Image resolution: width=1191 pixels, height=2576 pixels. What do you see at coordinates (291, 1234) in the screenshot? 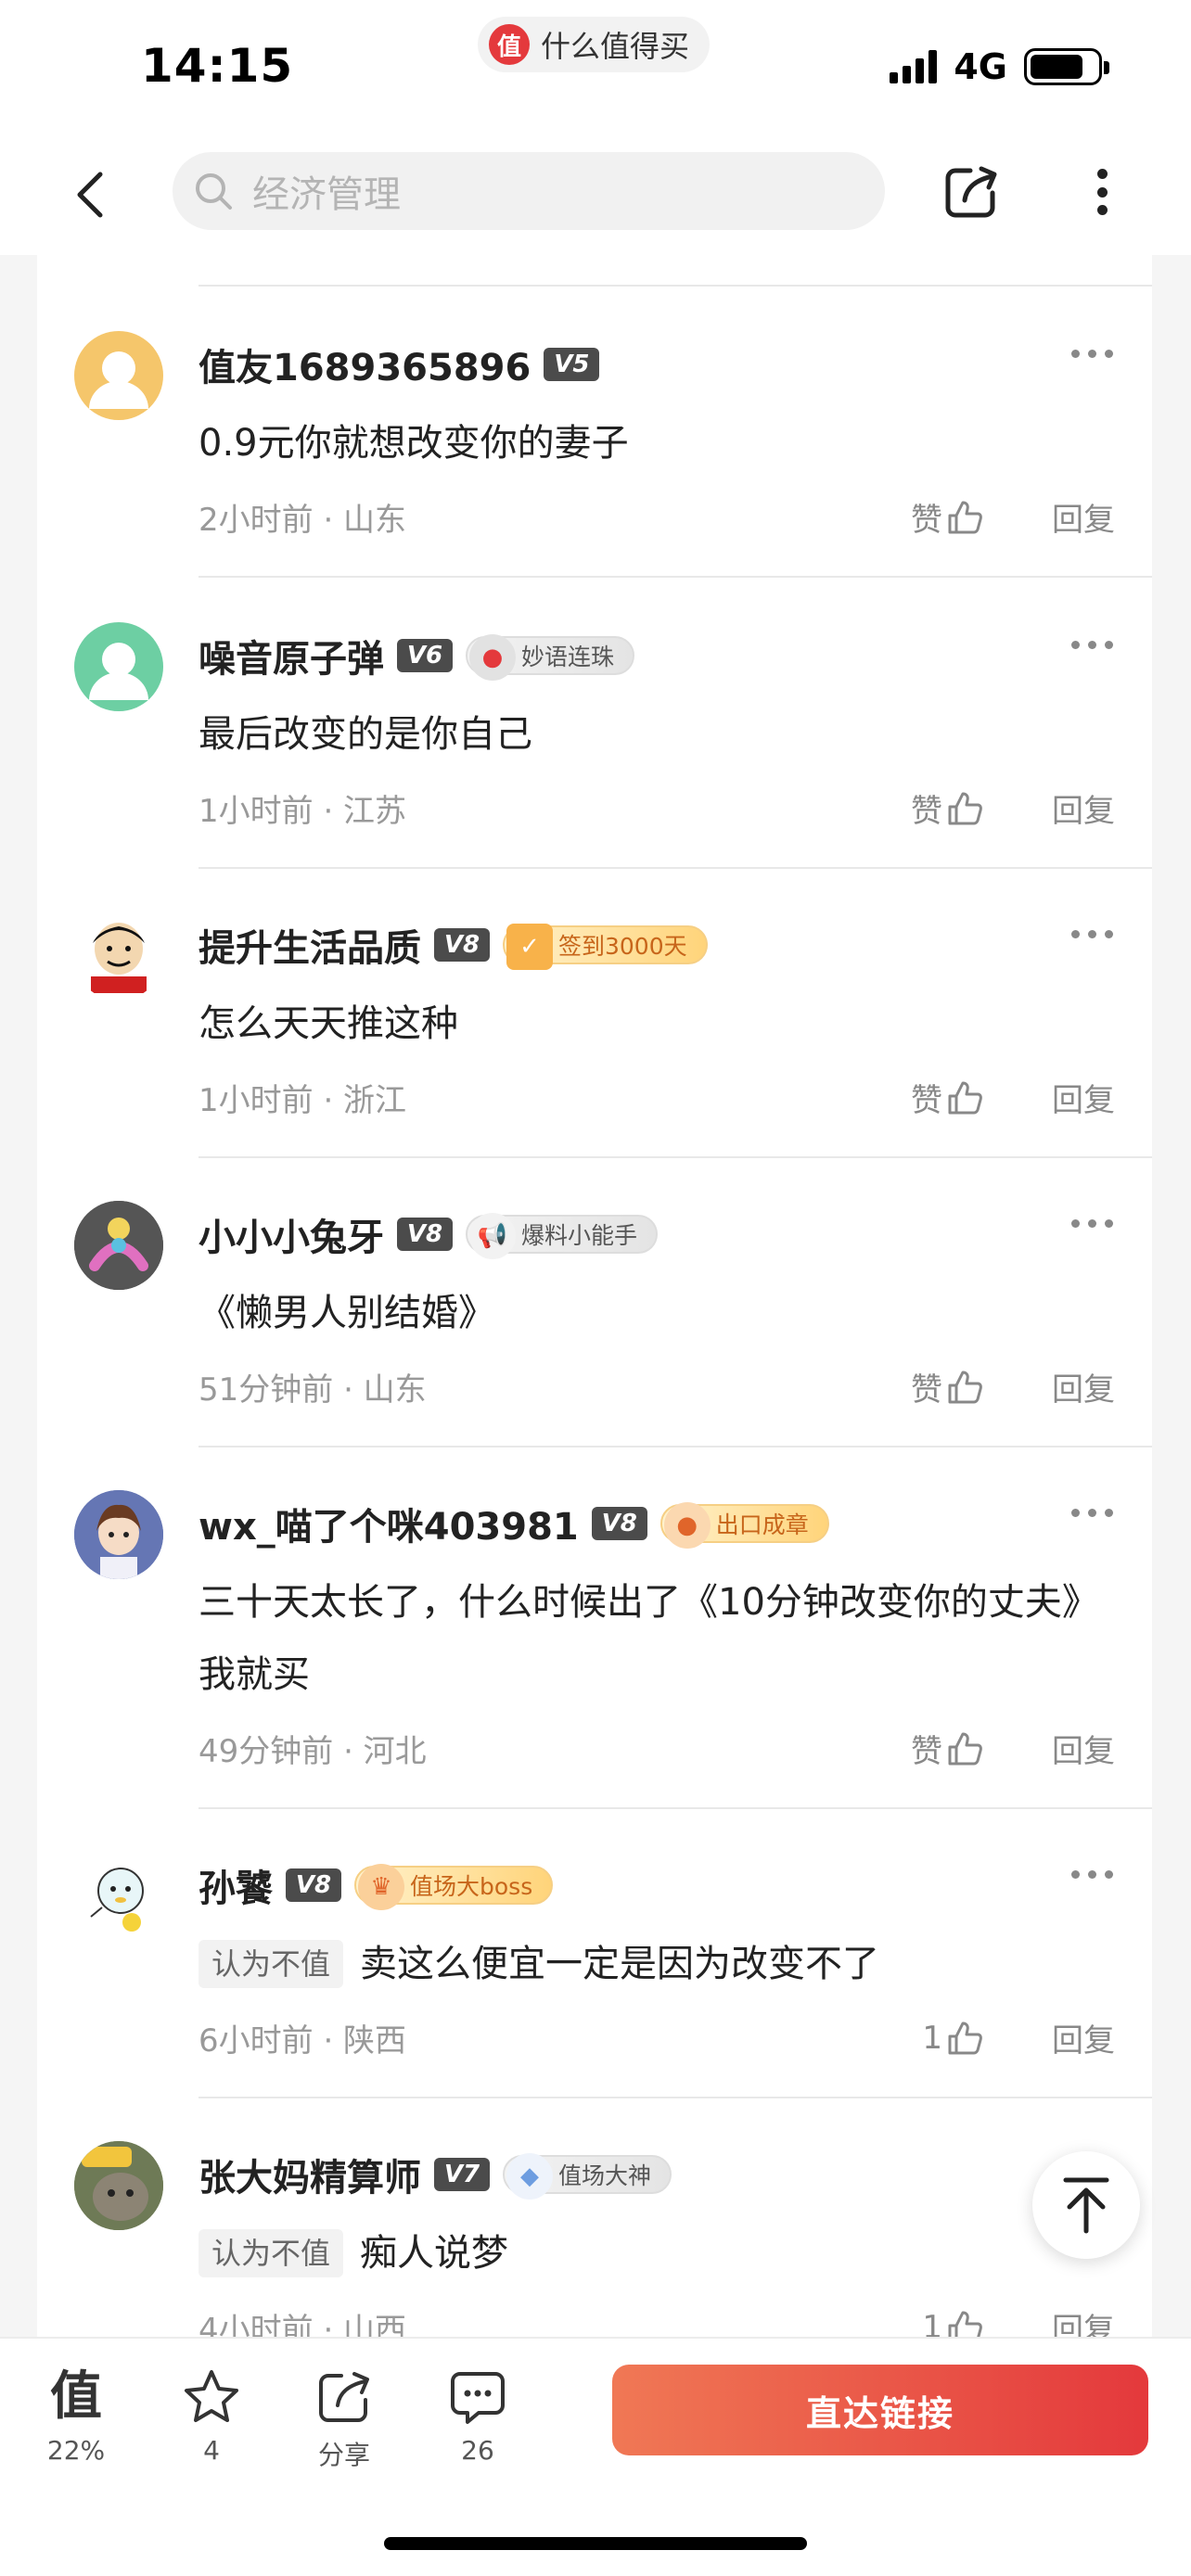
I see `username: 小小小兔牙` at bounding box center [291, 1234].